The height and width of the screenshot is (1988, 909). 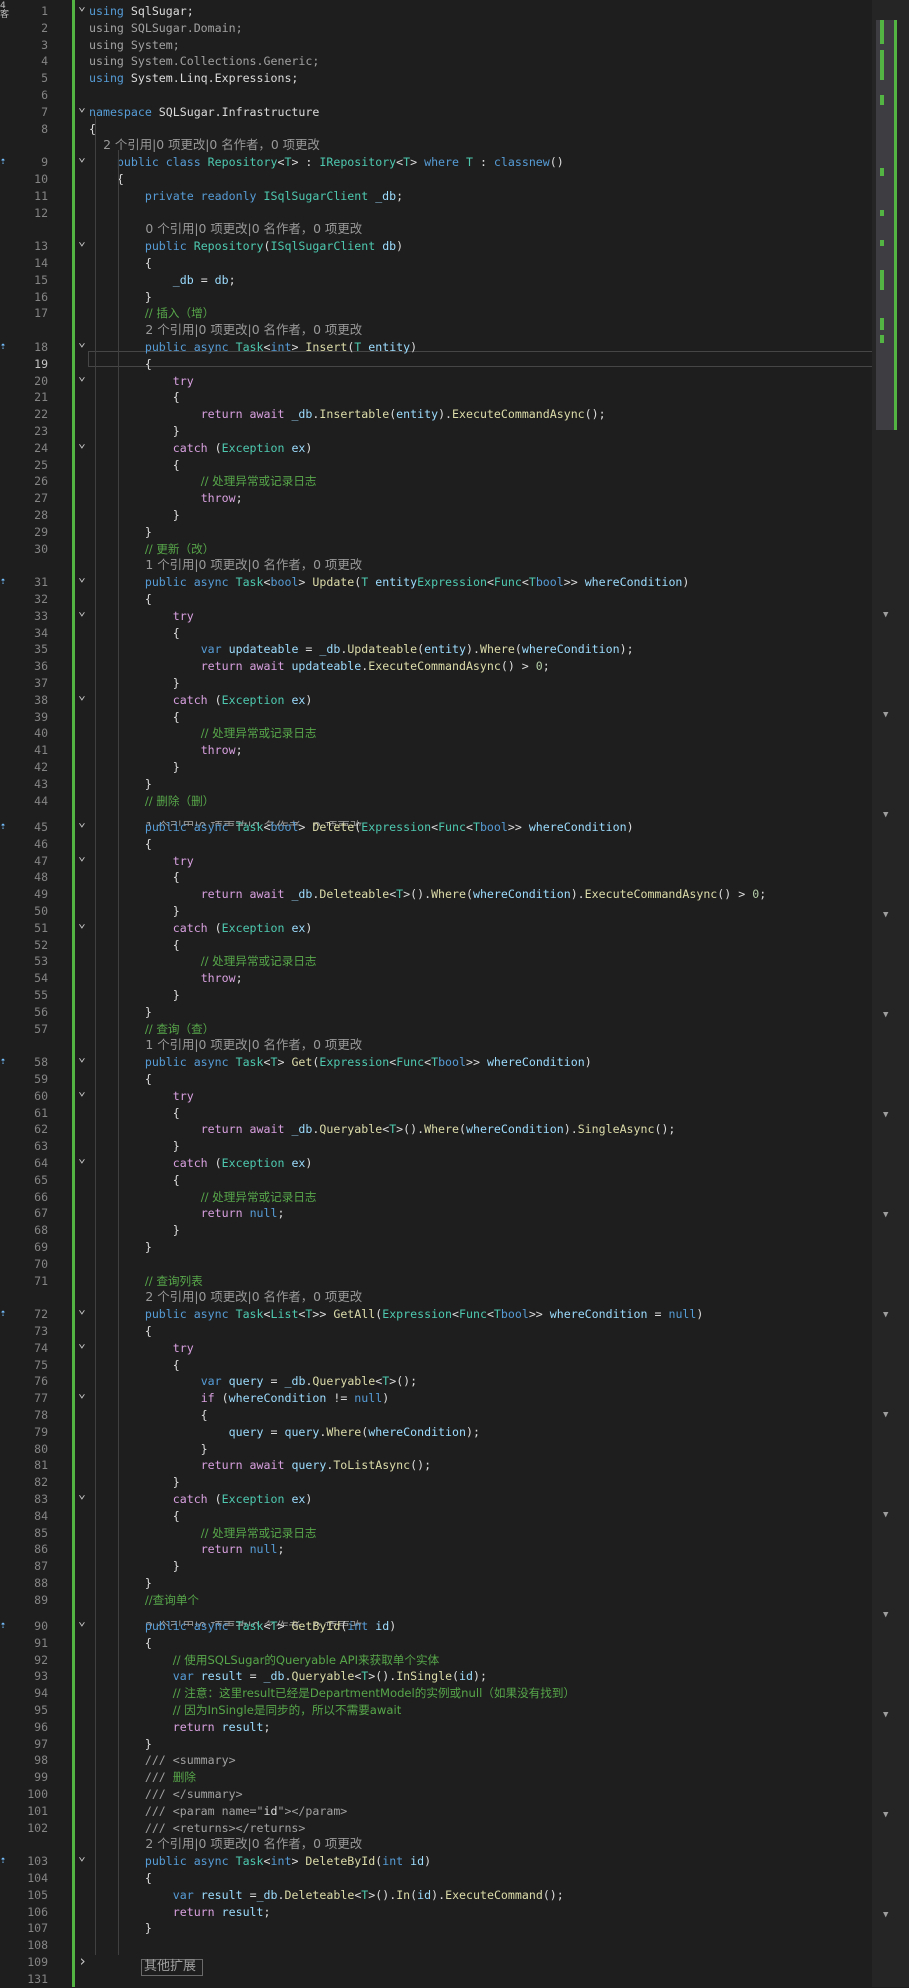 I want to click on code-line: 14 {, so click(x=435, y=263).